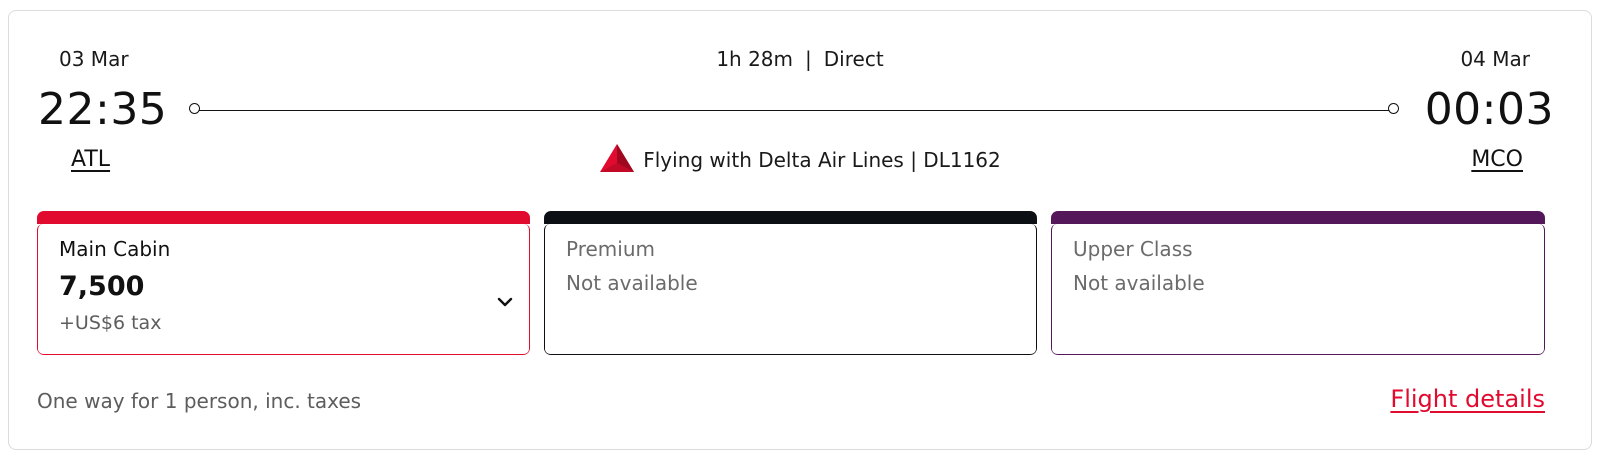  Describe the element at coordinates (102, 286) in the screenshot. I see `fare-price: 7,500` at that location.